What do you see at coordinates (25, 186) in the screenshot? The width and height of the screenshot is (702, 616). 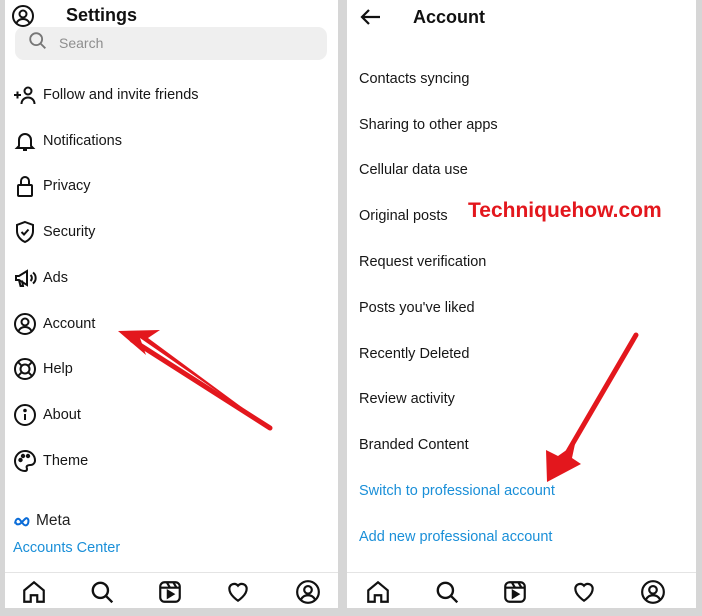 I see `lock-icon` at bounding box center [25, 186].